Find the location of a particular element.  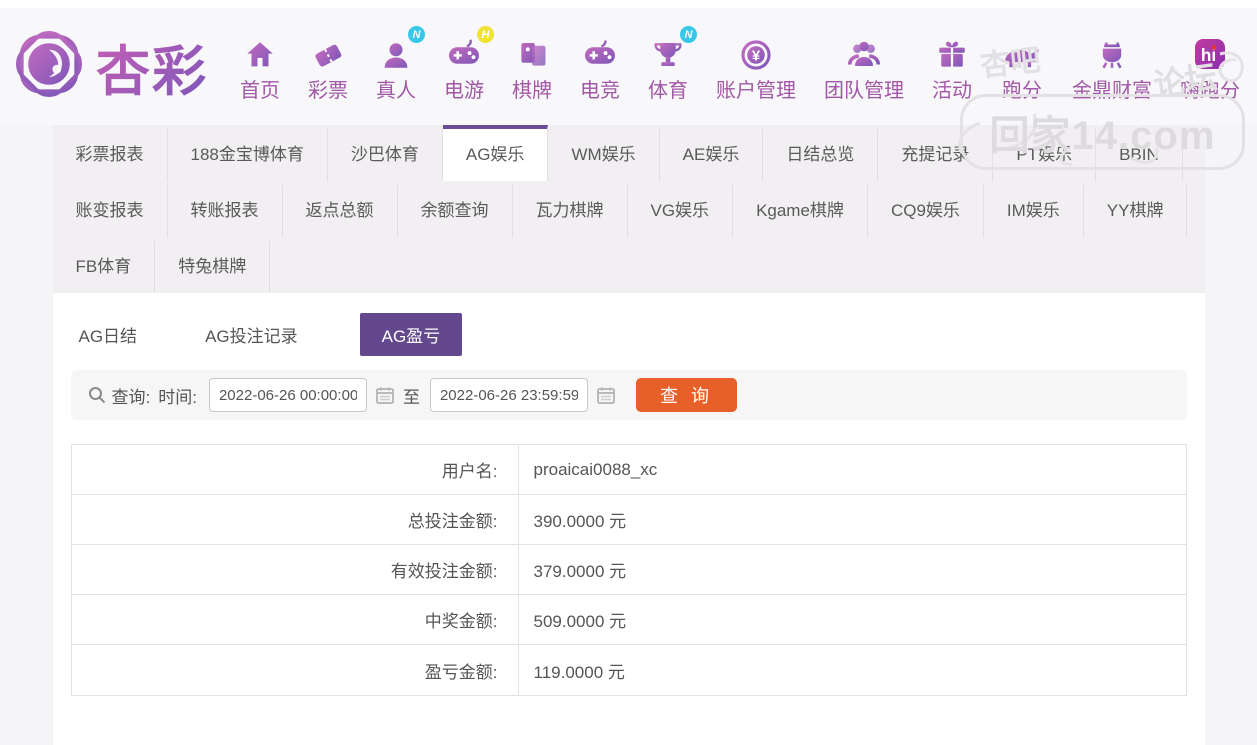

nav-item-label: 电竞 is located at coordinates (600, 91).